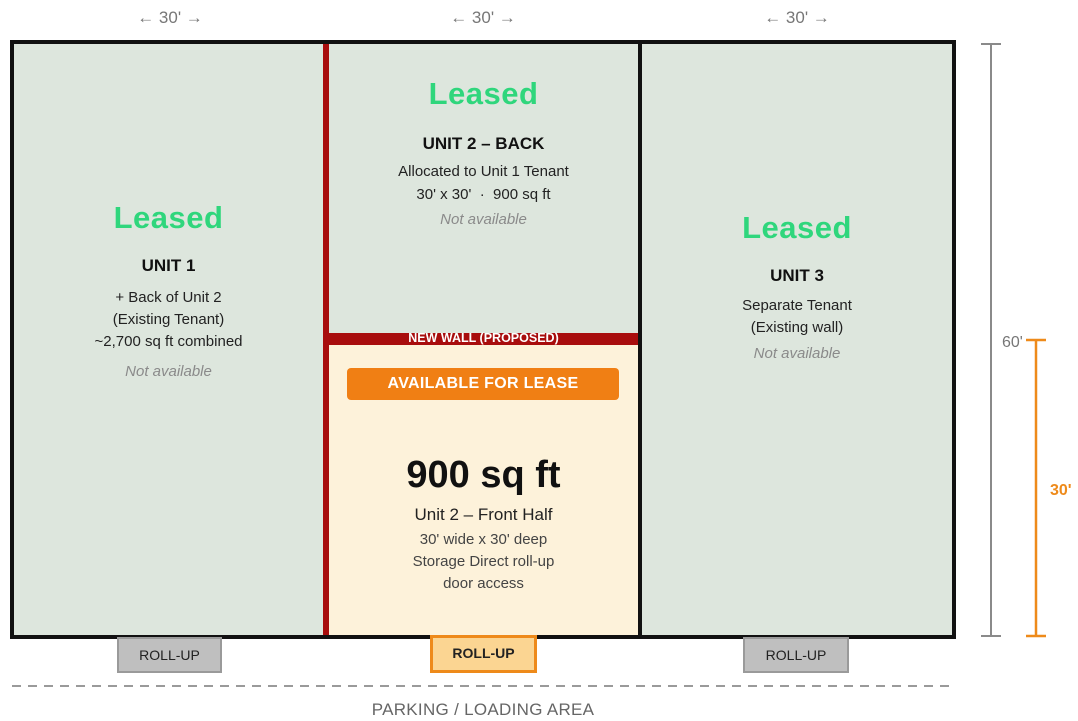  Describe the element at coordinates (168, 371) in the screenshot. I see `unit1-availability: Not available` at that location.